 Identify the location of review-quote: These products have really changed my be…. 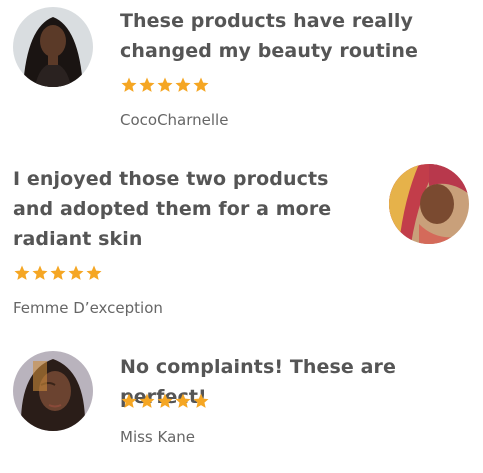
(269, 36).